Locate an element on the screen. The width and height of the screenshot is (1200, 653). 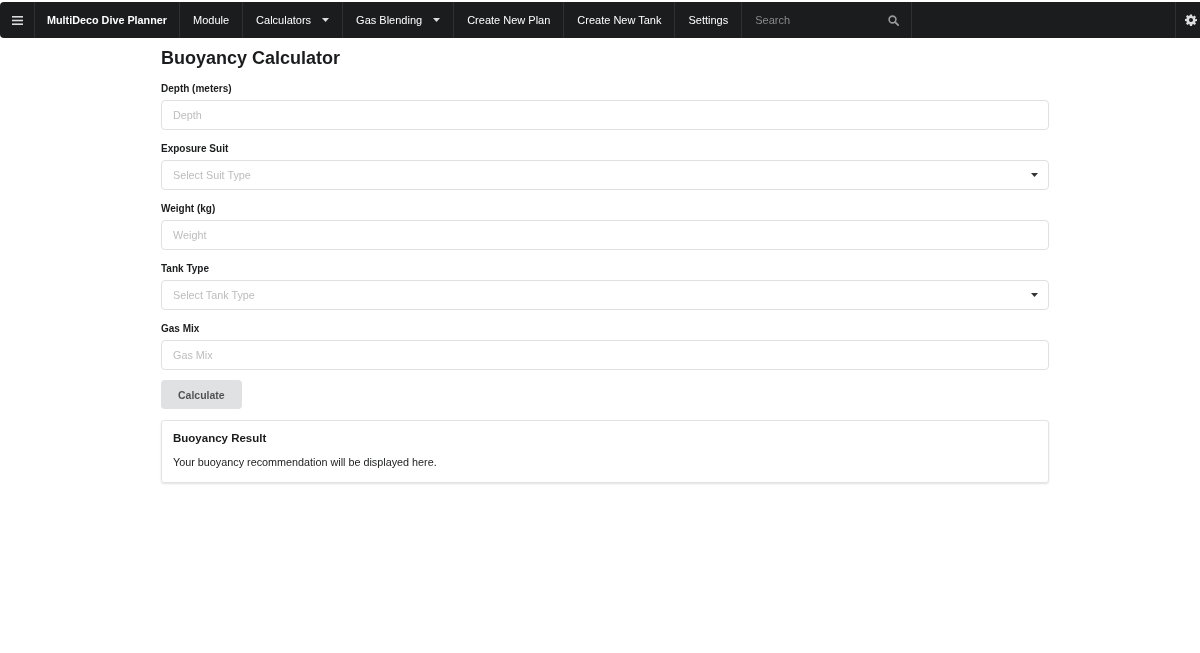
nav-link: Create New Plan is located at coordinates (509, 20).